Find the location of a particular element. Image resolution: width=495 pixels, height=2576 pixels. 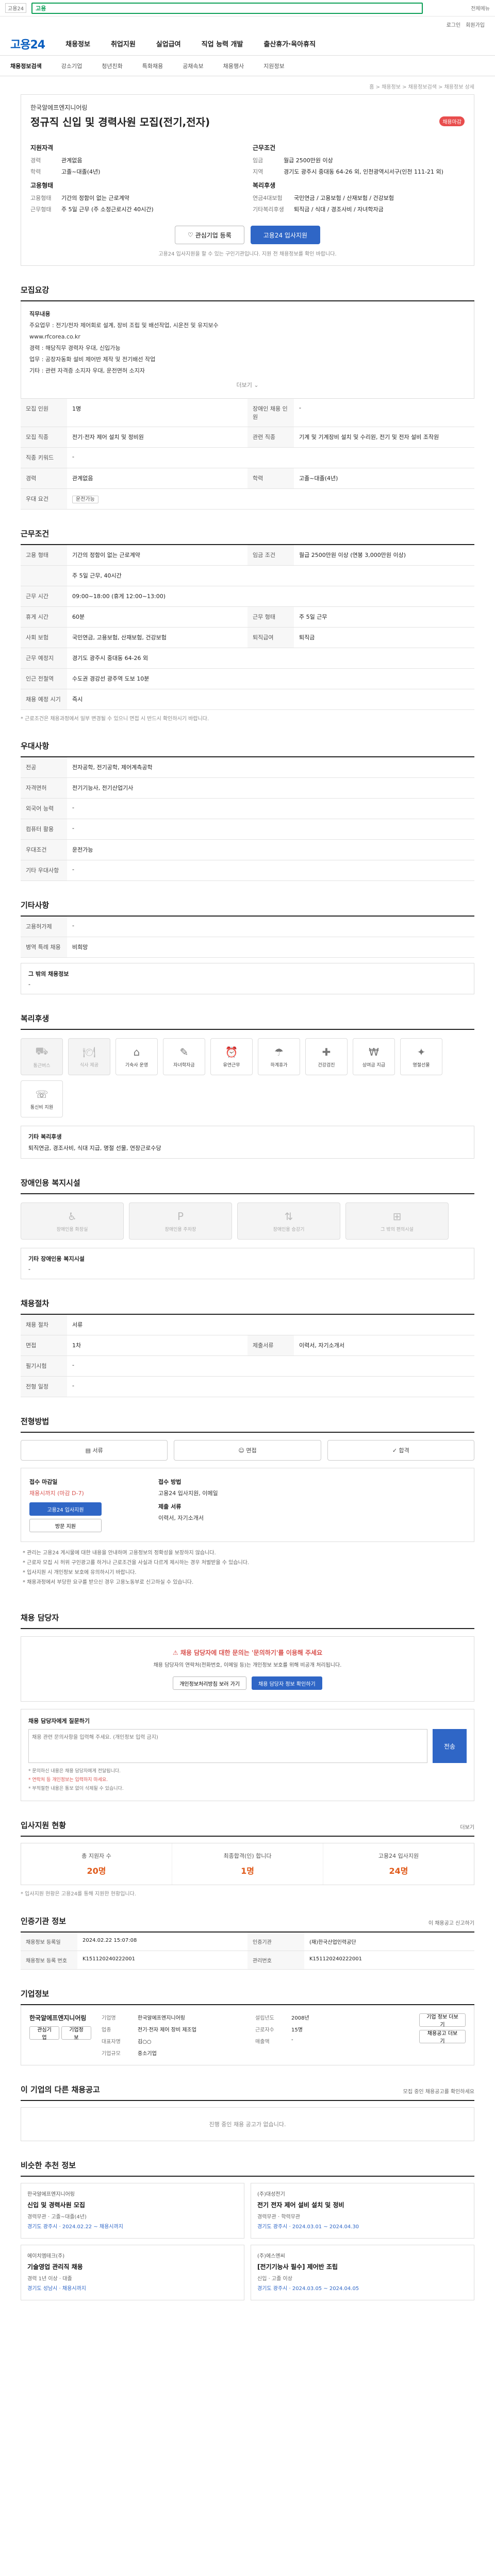

summary-row: 고용형태 기간의 정함이 없는 근로계약 is located at coordinates (136, 198).